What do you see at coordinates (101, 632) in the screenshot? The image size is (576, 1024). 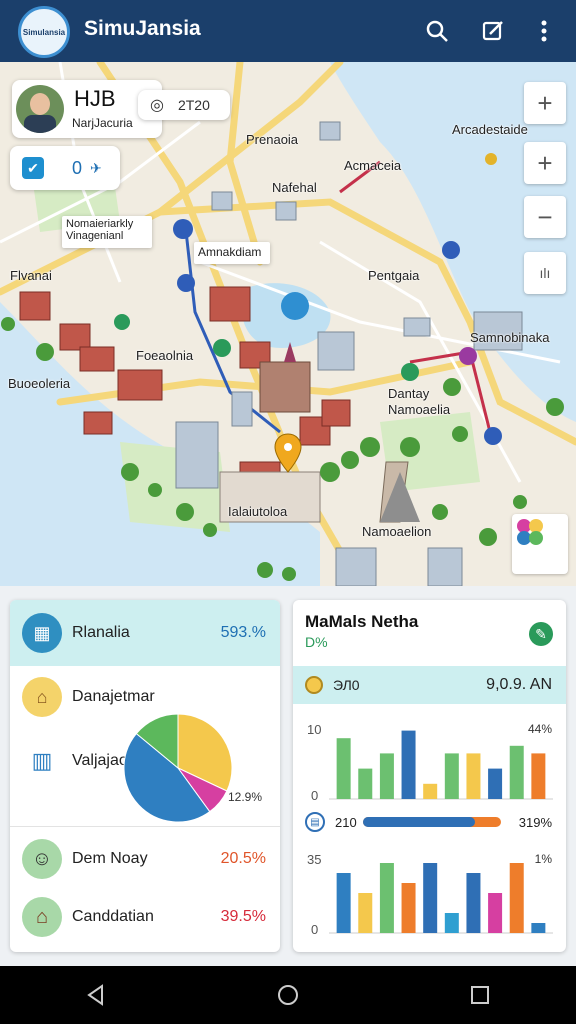 I see `stats-header-label: Rlanalia` at bounding box center [101, 632].